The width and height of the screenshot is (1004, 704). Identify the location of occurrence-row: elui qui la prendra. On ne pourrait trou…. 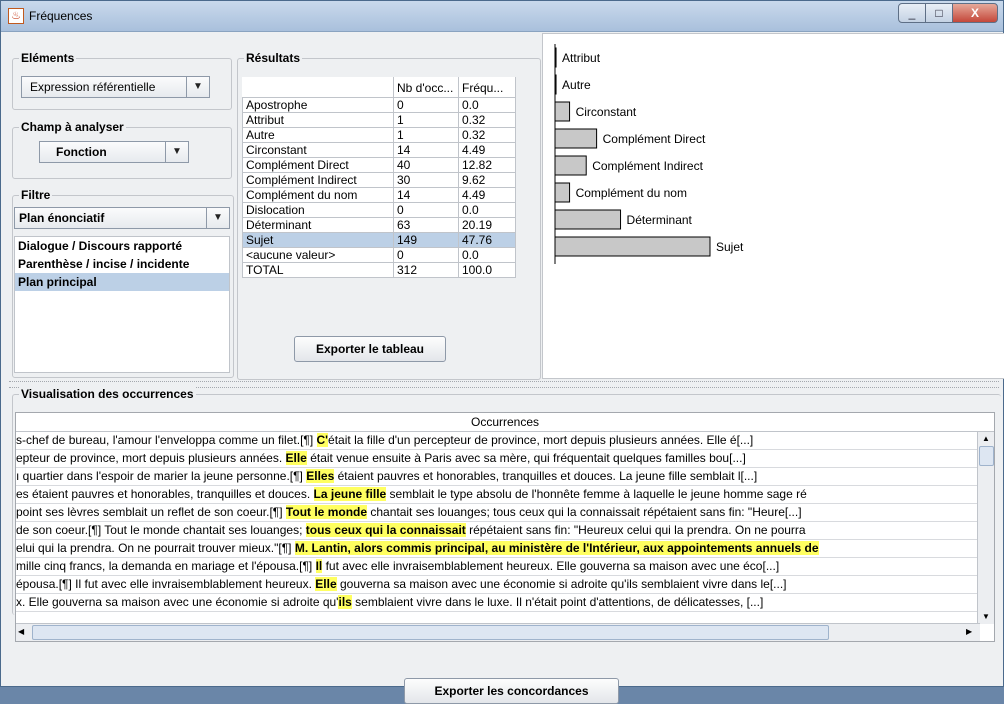
(497, 549).